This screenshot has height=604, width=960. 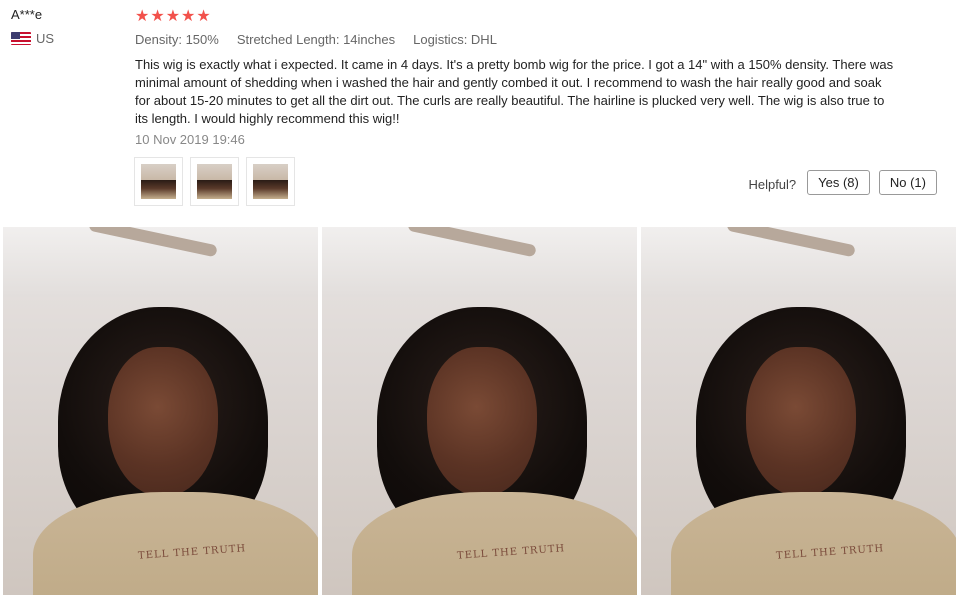 I want to click on reviewer-country: US, so click(x=32, y=38).